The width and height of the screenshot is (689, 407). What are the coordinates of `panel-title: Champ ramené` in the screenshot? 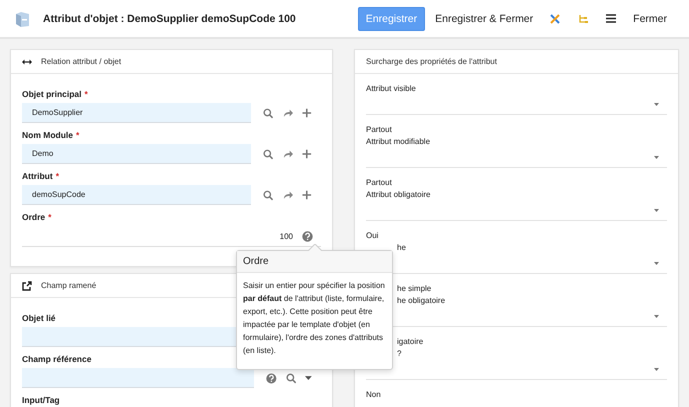 It's located at (68, 285).